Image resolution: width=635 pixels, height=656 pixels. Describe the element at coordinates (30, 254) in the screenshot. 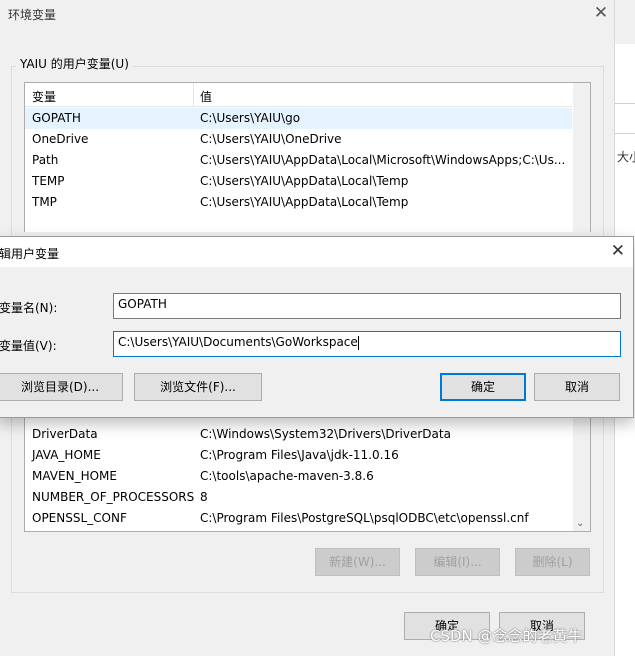

I see `dialog-title: 辑用户变量` at that location.